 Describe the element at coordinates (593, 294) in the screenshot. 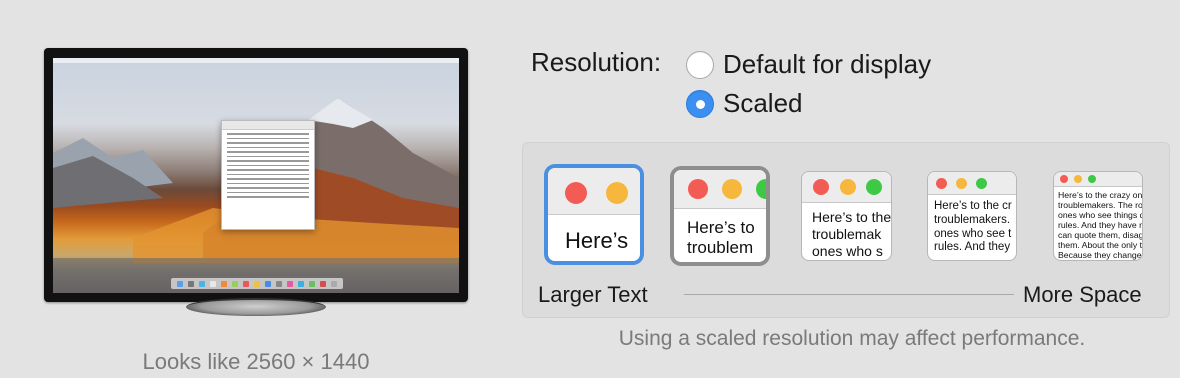

I see `larger-text-label: Larger Text` at that location.